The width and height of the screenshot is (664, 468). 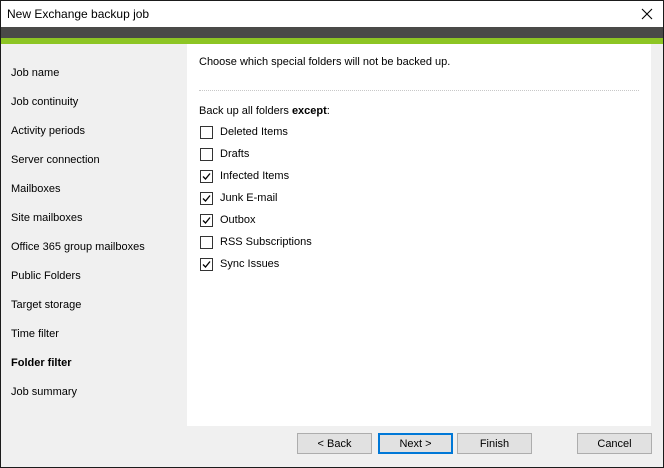 I want to click on sidebar-item-job-name: Job name, so click(x=35, y=73).